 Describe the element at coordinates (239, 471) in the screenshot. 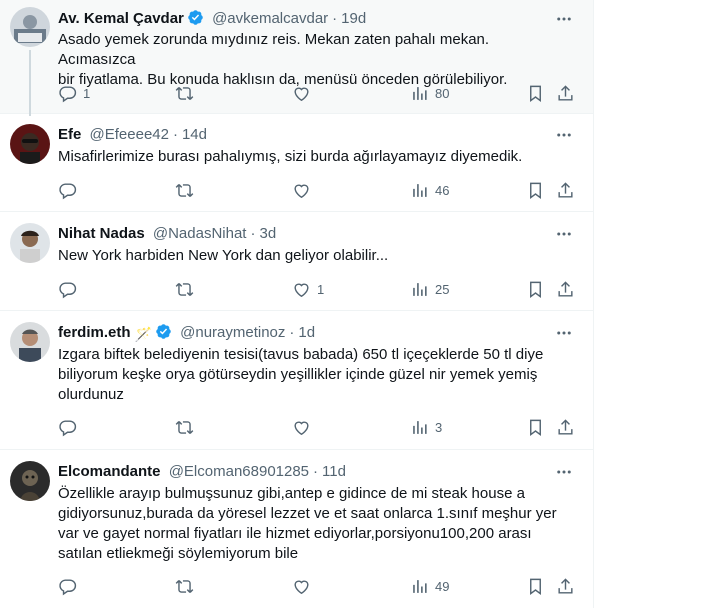

I see `user-handle: @Elcoman68901285` at that location.